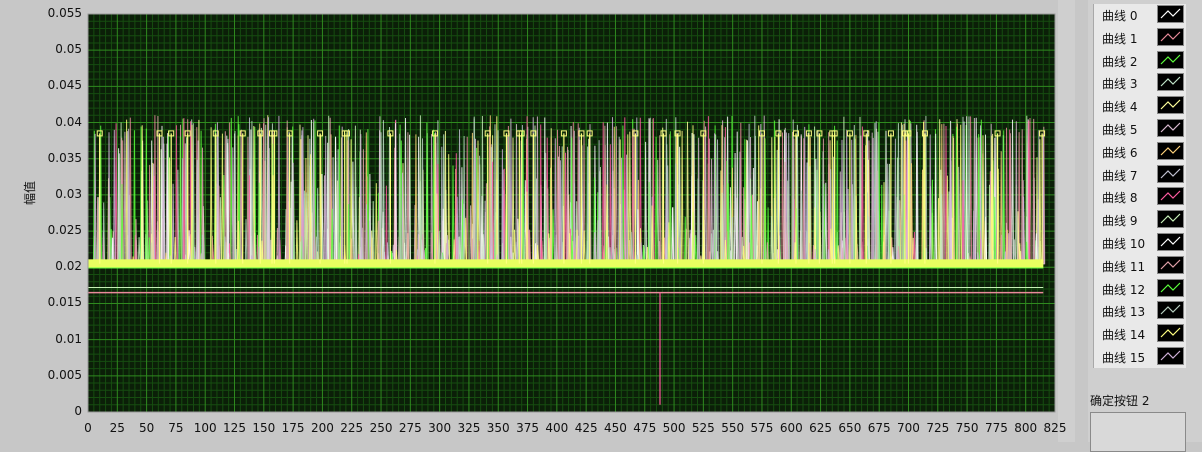  What do you see at coordinates (1140, 129) in the screenshot?
I see `legend-item: 曲线 5` at bounding box center [1140, 129].